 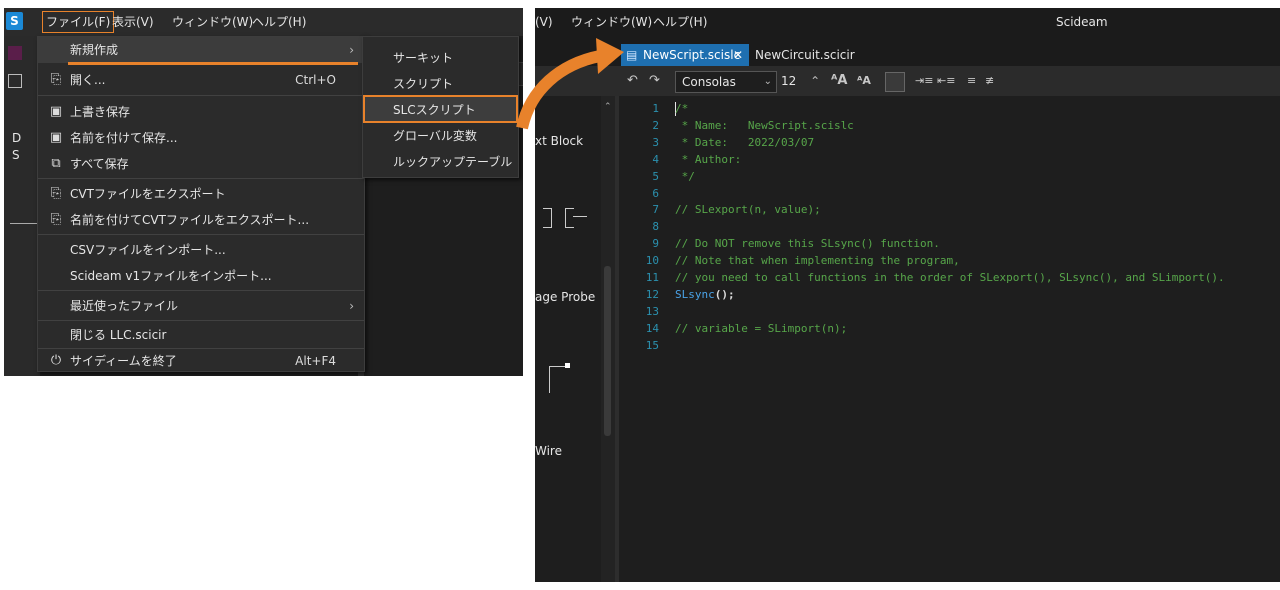 What do you see at coordinates (946, 81) in the screenshot?
I see `outdent-icon: ⇤≡` at bounding box center [946, 81].